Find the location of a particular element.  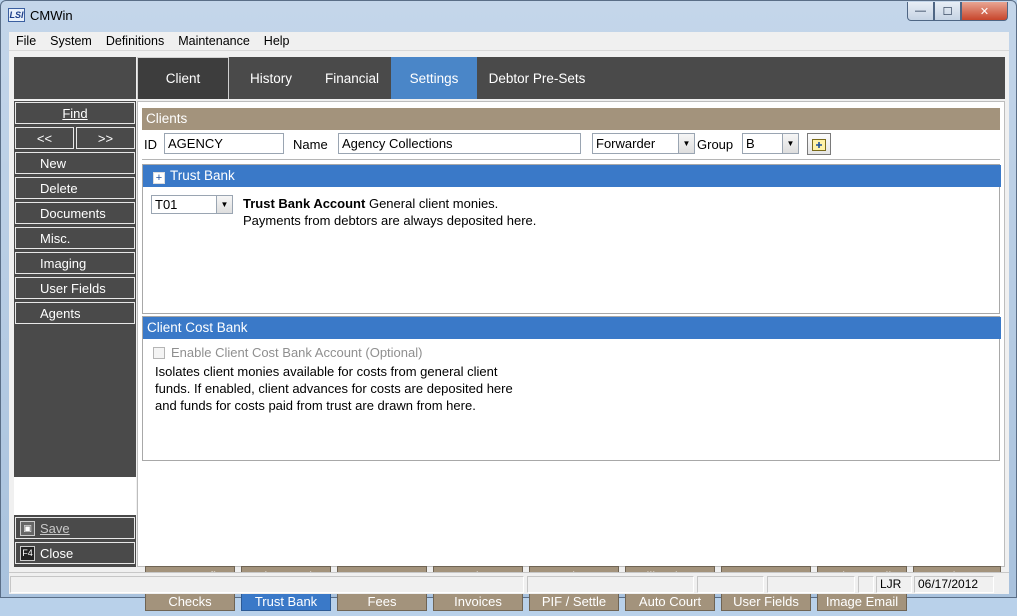

tab-financial: Financial is located at coordinates (352, 78).